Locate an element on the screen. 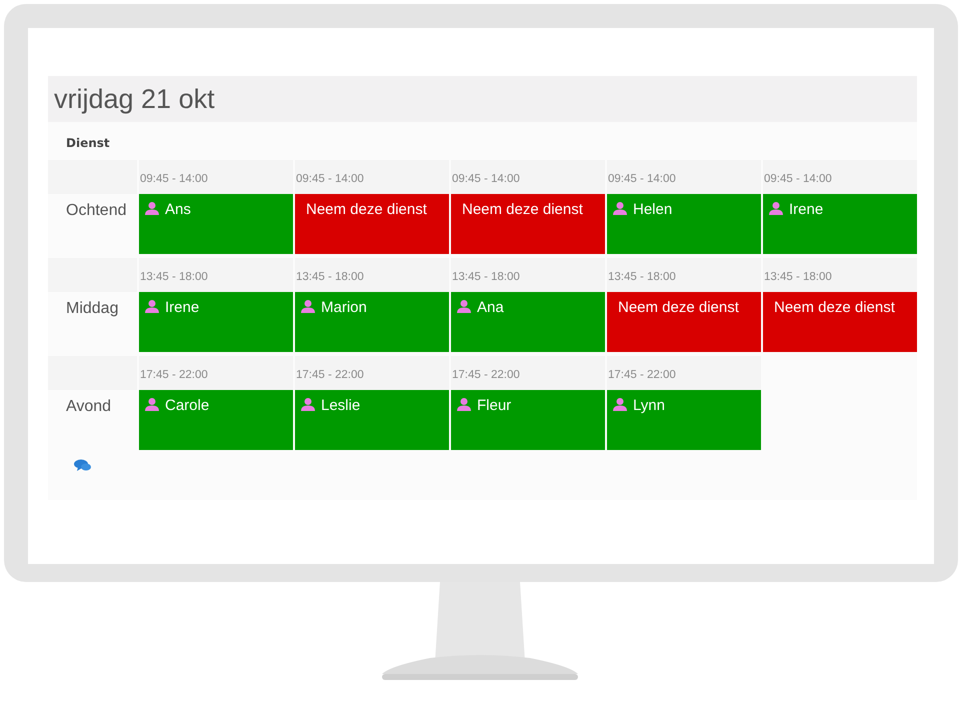 This screenshot has height=704, width=960. assigned-shift: Helen is located at coordinates (684, 224).